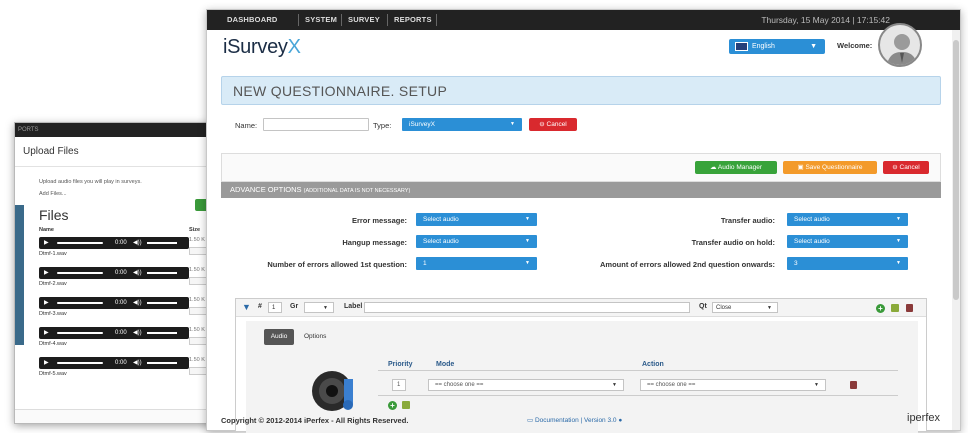 This screenshot has height=433, width=968. What do you see at coordinates (733, 385) in the screenshot?
I see `action-select: == choose one == ▼` at bounding box center [733, 385].